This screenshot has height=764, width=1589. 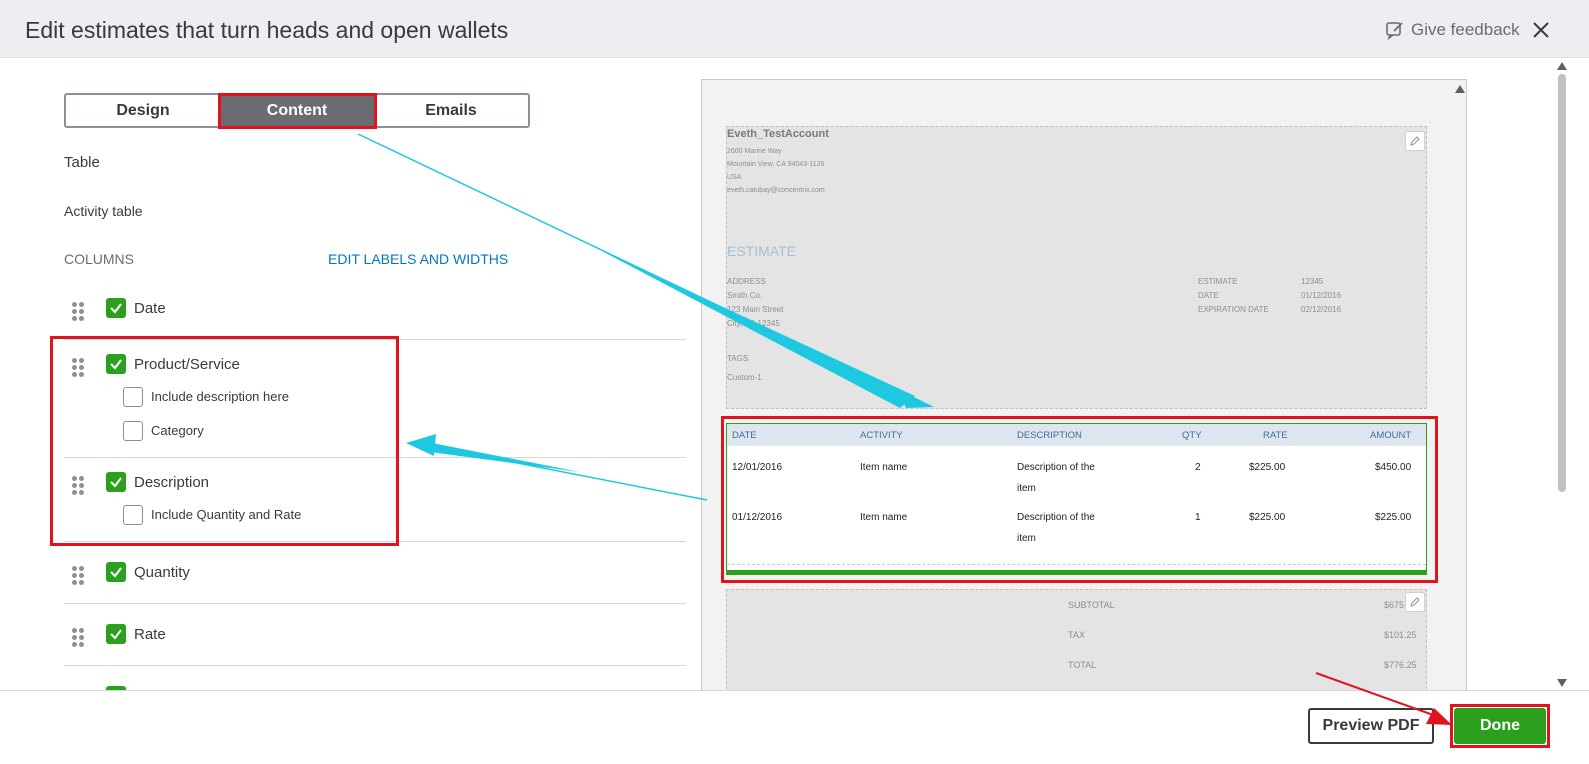 What do you see at coordinates (133, 397) in the screenshot?
I see `include-description-checkbox` at bounding box center [133, 397].